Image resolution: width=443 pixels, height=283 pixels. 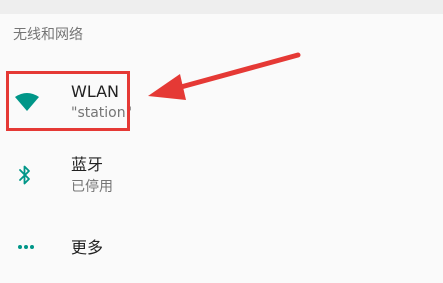 I want to click on settings-item-title: 蓝牙, so click(x=87, y=164).